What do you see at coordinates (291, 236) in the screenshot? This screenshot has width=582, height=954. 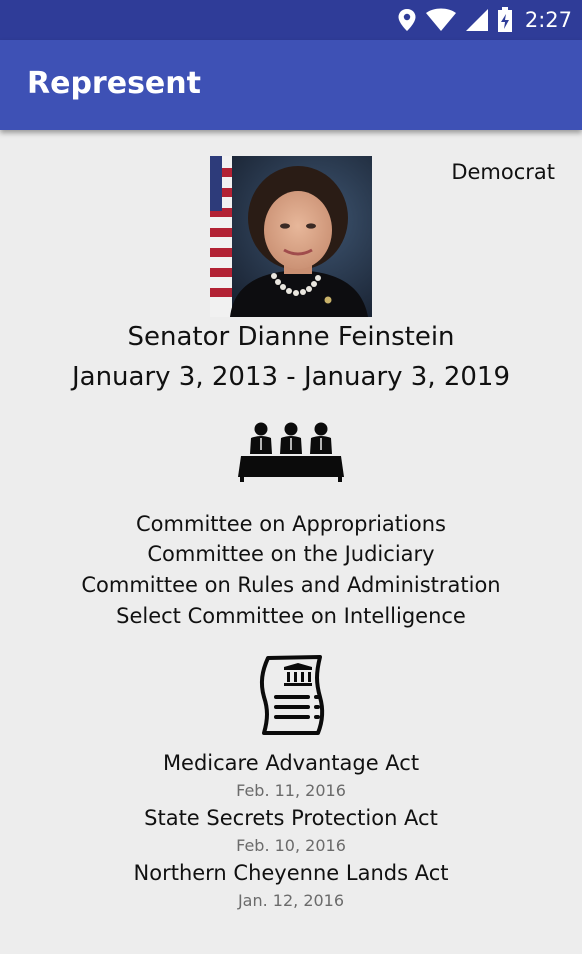 I see `portrait-photo` at bounding box center [291, 236].